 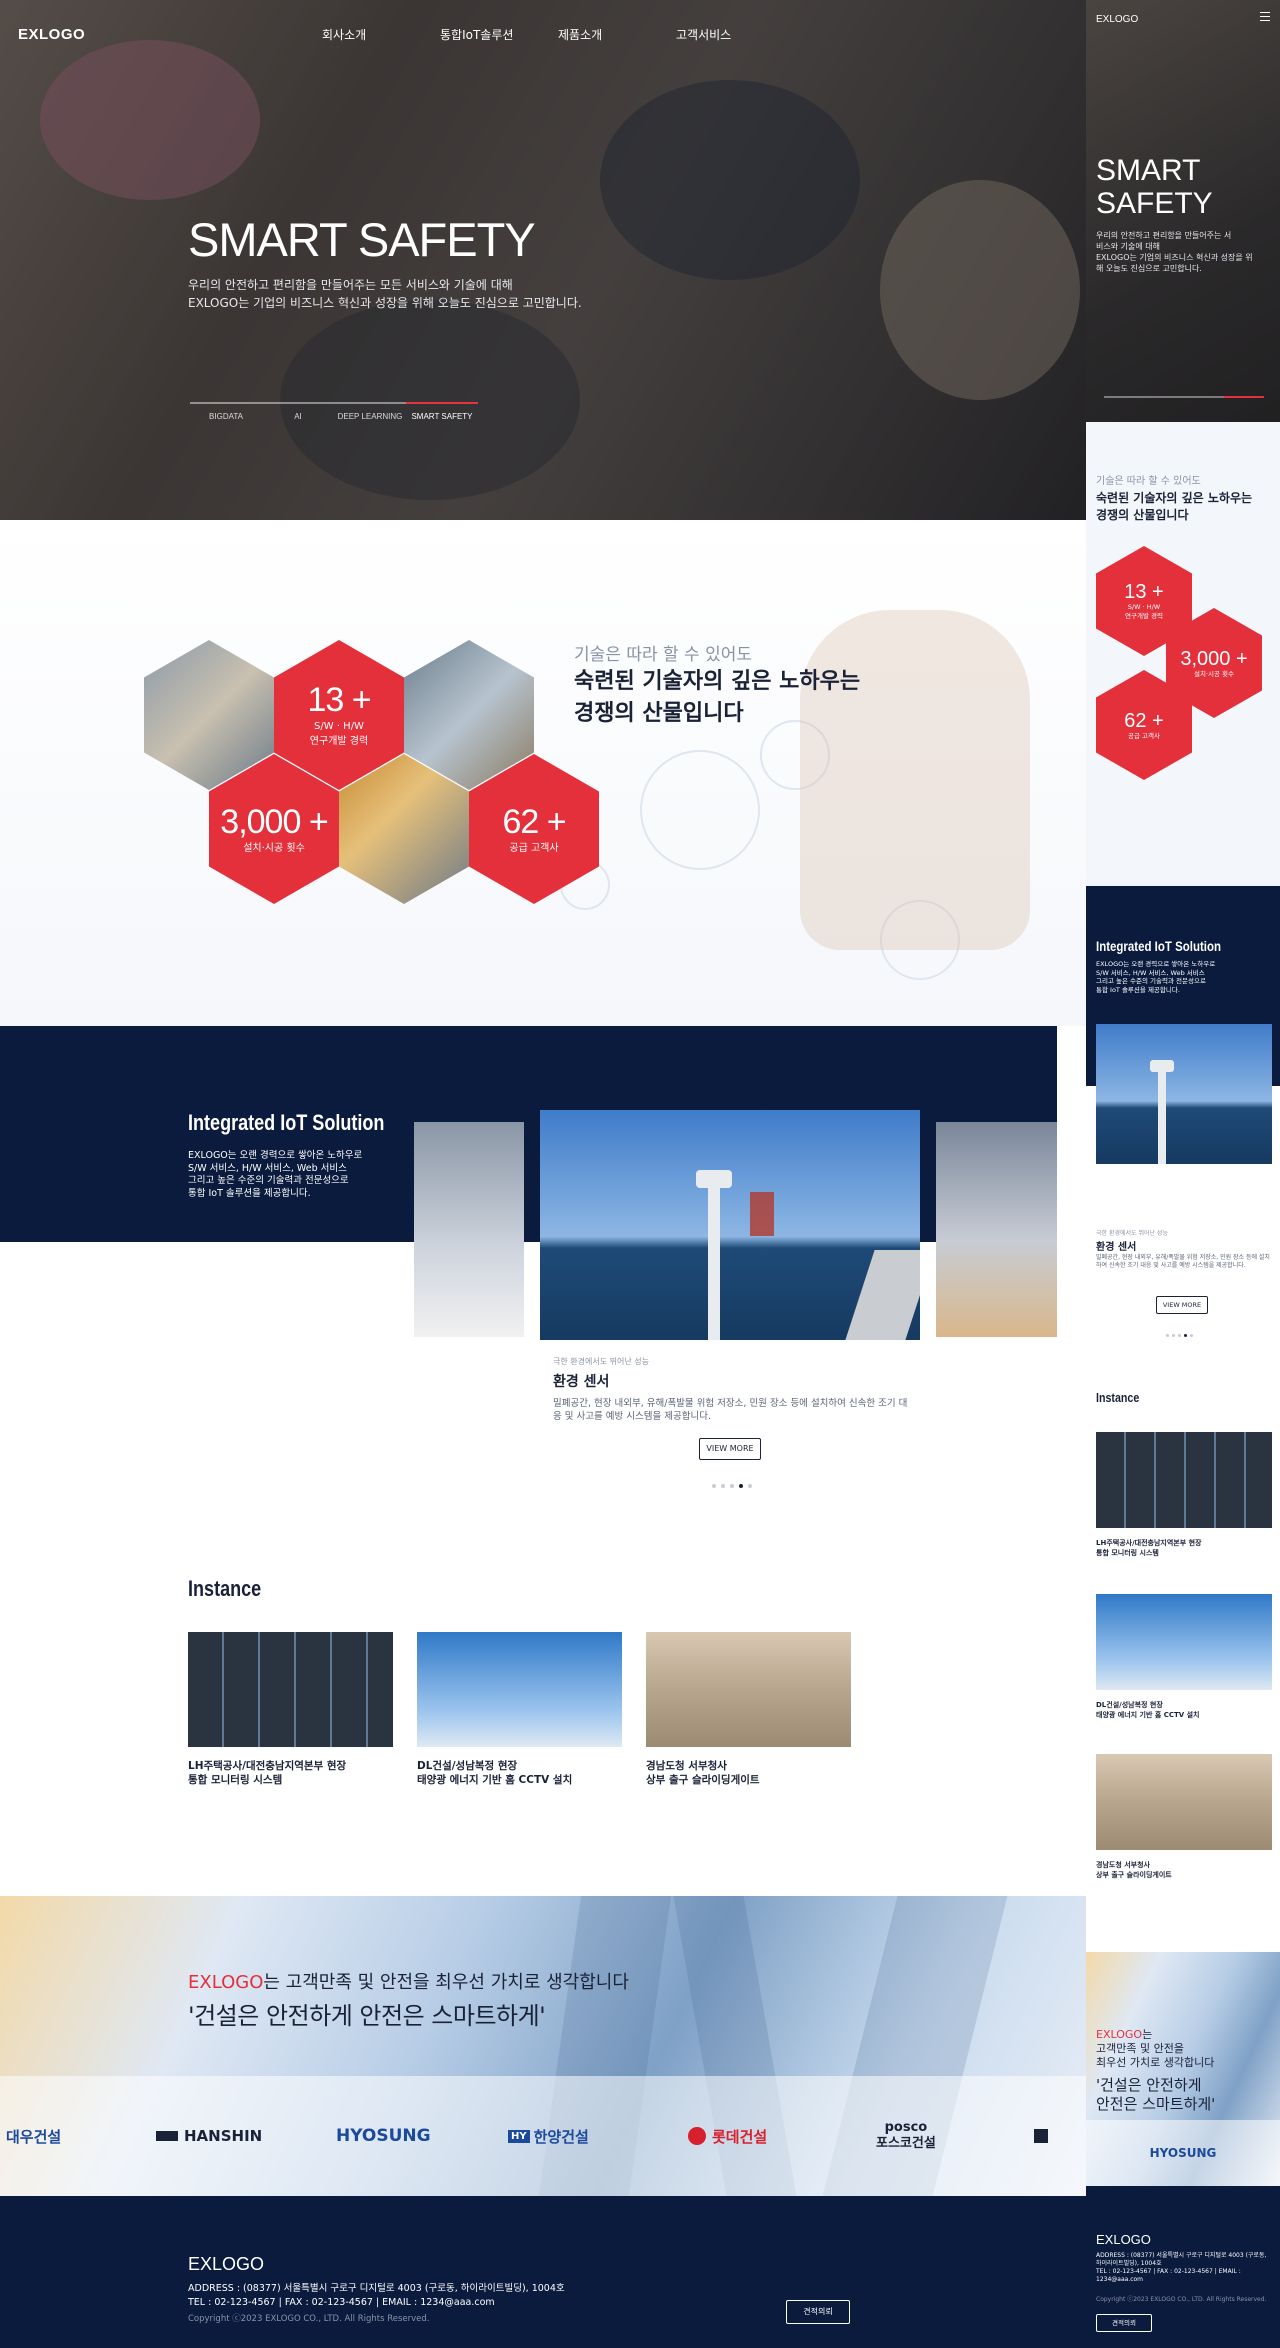 I want to click on mobile-instance-card: DL건설/성남복정 현장 태양광 에너지 기반 홈 CCTV 설치, so click(x=1184, y=1657).